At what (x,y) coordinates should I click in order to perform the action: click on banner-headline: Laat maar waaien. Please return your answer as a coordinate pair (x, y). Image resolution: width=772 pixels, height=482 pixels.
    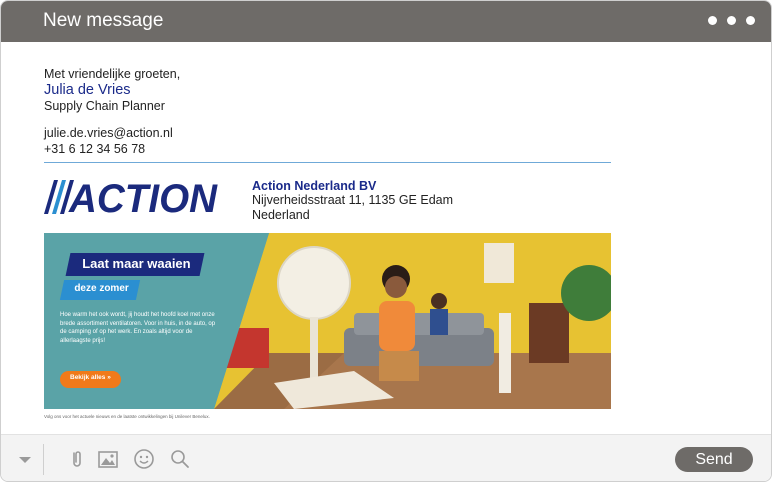
    Looking at the image, I should click on (135, 264).